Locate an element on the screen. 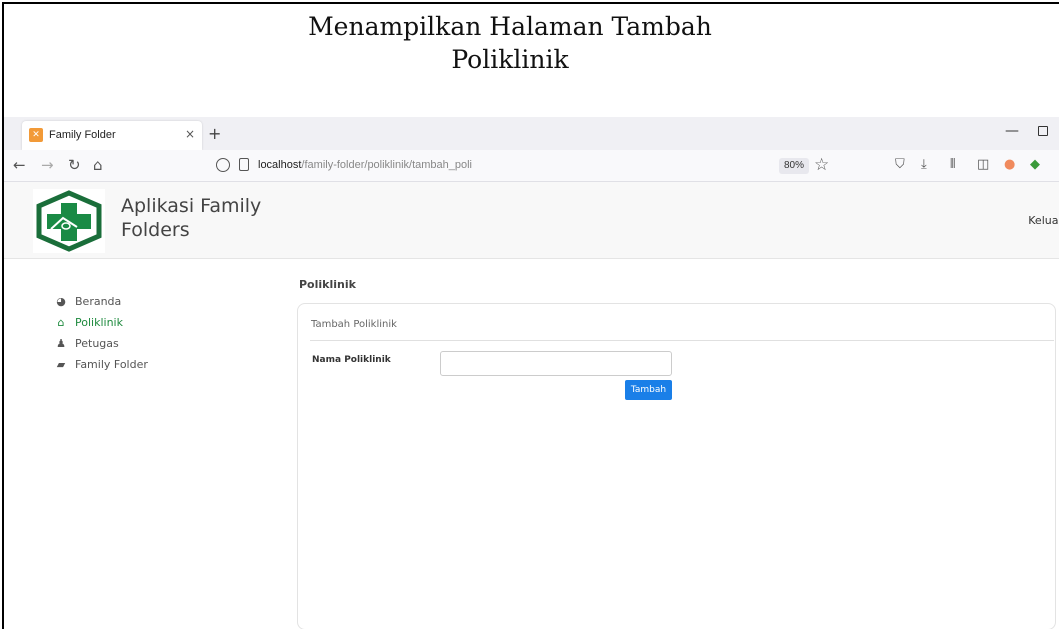  page-info-icon is located at coordinates (244, 164).